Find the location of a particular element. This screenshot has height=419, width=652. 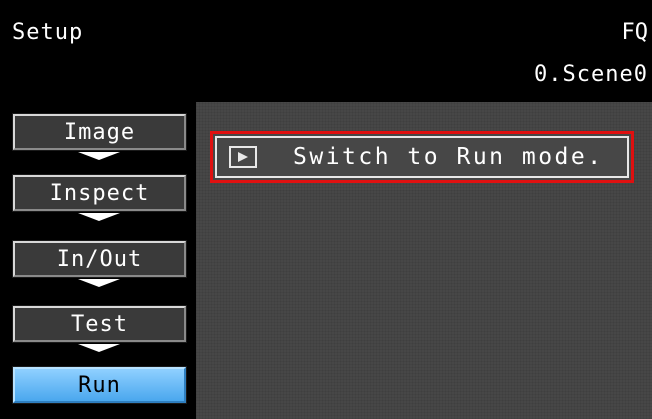

sidebar-item-run: Run is located at coordinates (99, 385).